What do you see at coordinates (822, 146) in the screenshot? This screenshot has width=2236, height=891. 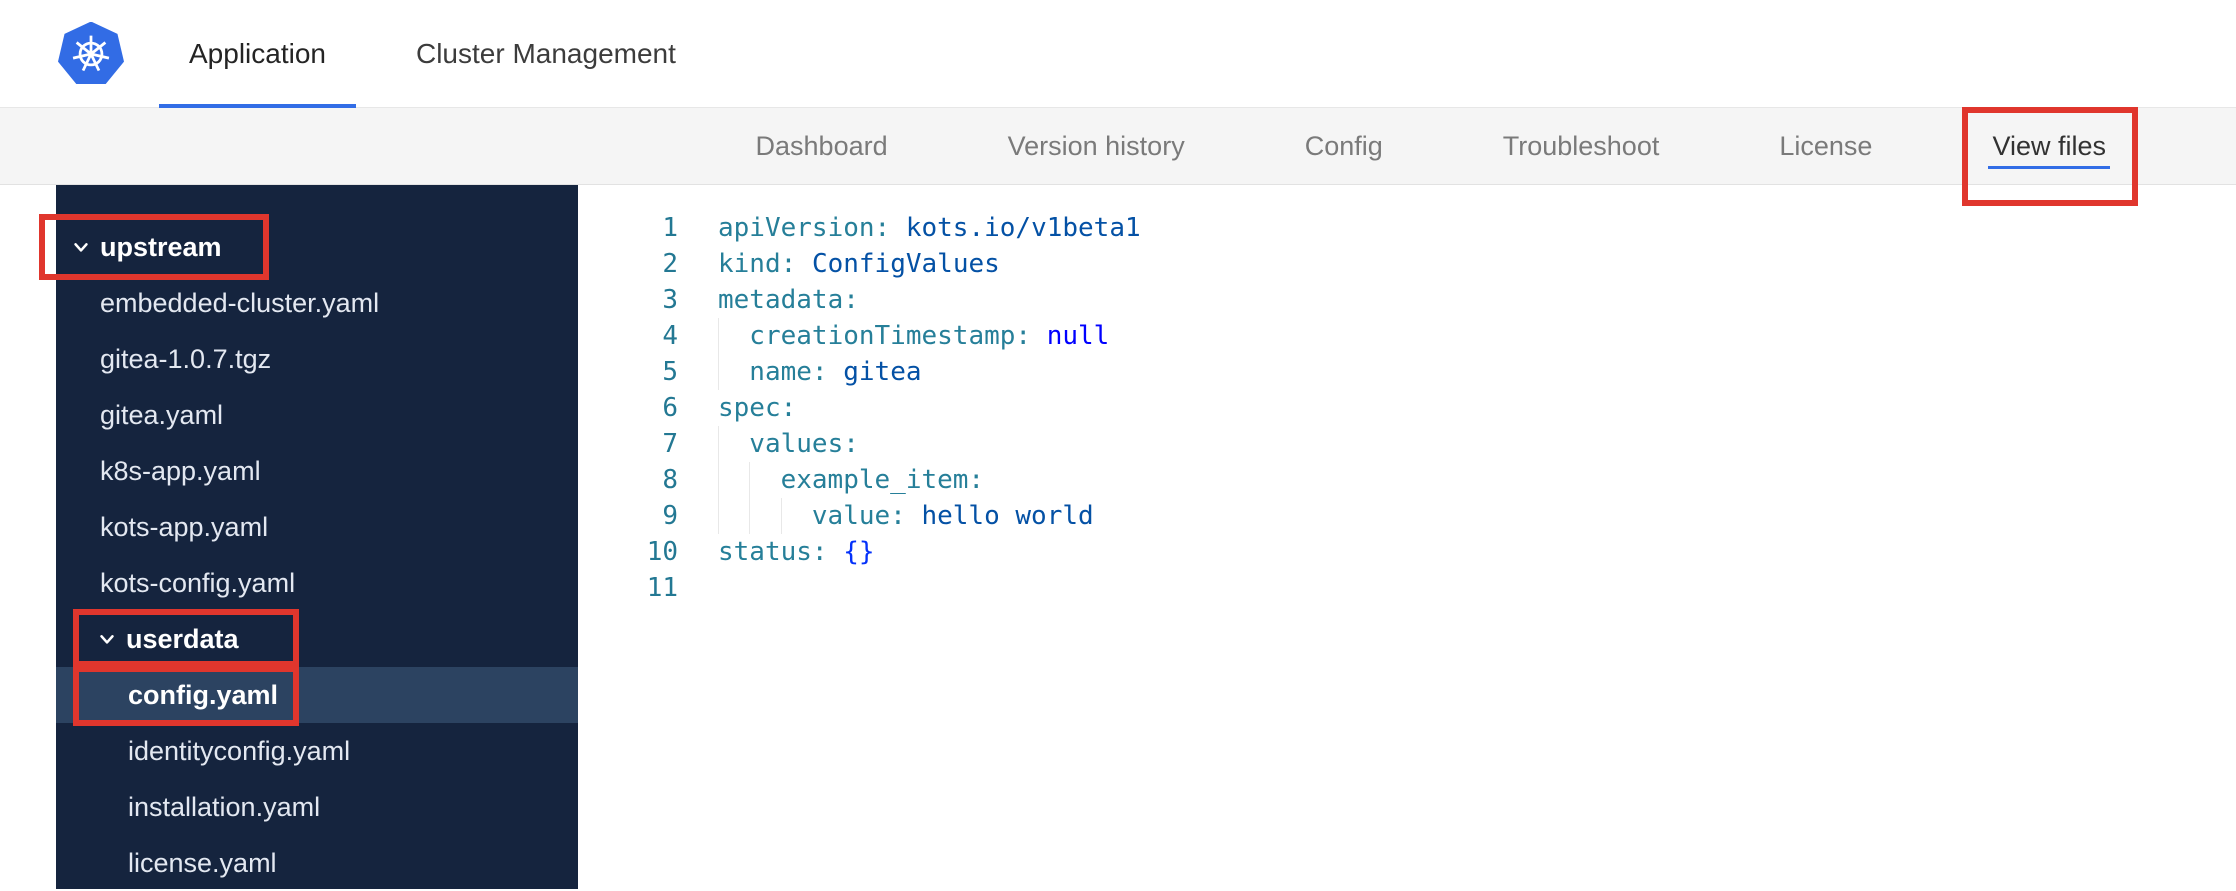 I see `subnav-tab-dashboard: Dashboard` at bounding box center [822, 146].